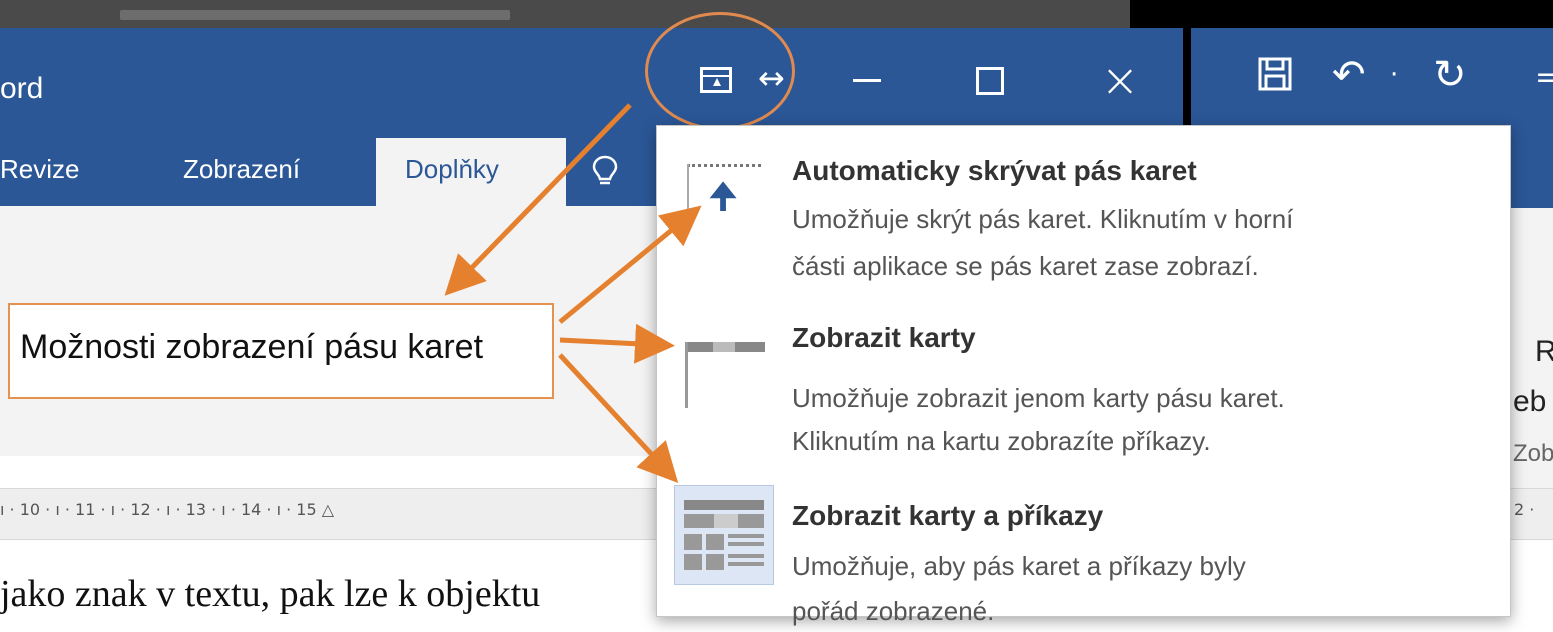 This screenshot has height=632, width=1553. What do you see at coordinates (617, 343) in the screenshot?
I see `arrow-to-show-tabs` at bounding box center [617, 343].